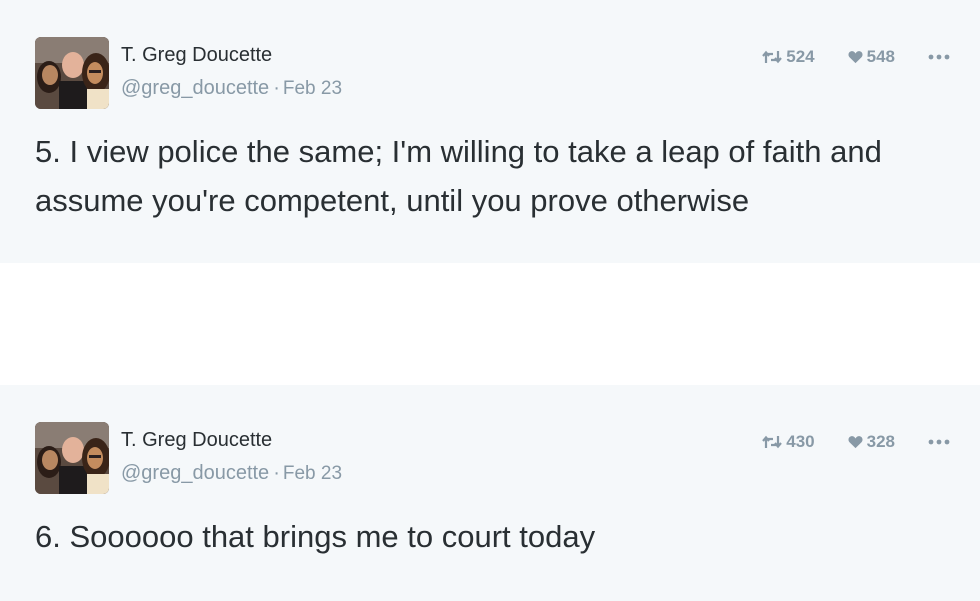  I want to click on retweet-button: 524, so click(788, 57).